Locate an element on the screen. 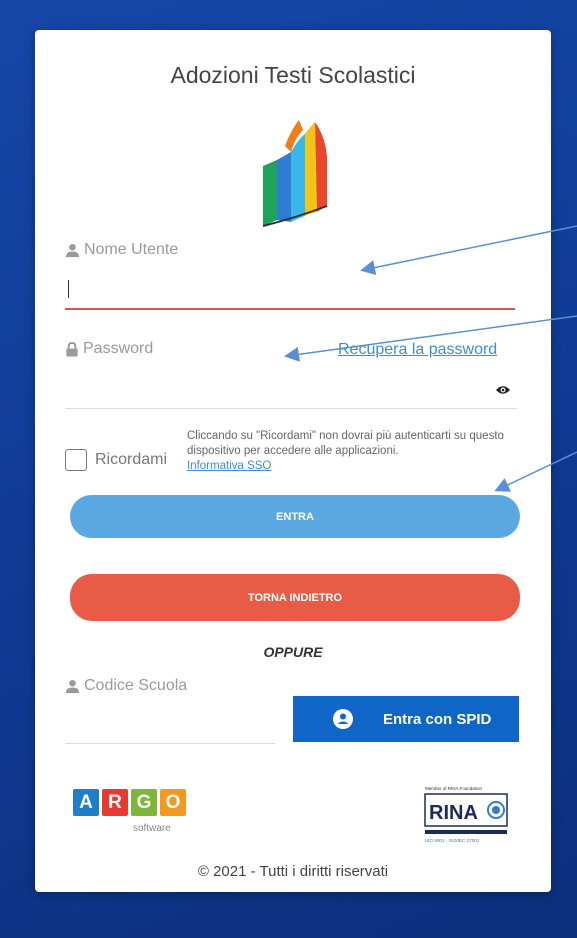 This screenshot has height=938, width=577. username-input is located at coordinates (290, 291).